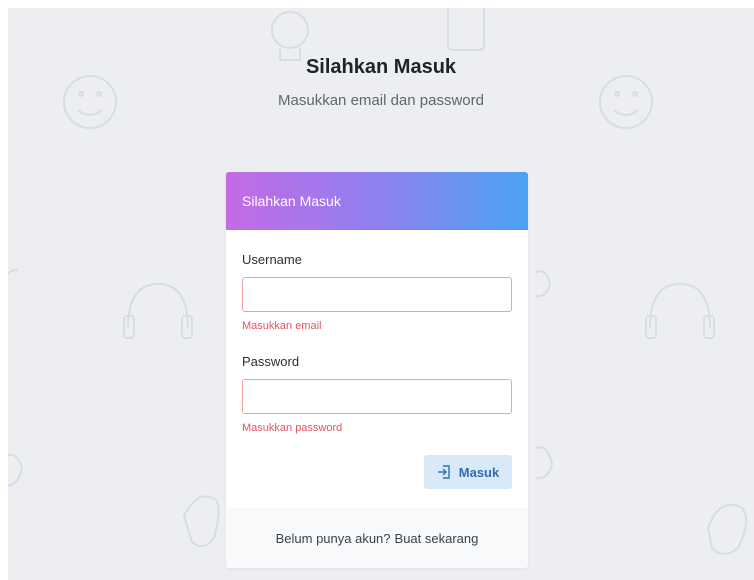 This screenshot has height=580, width=754. I want to click on username-input, so click(377, 294).